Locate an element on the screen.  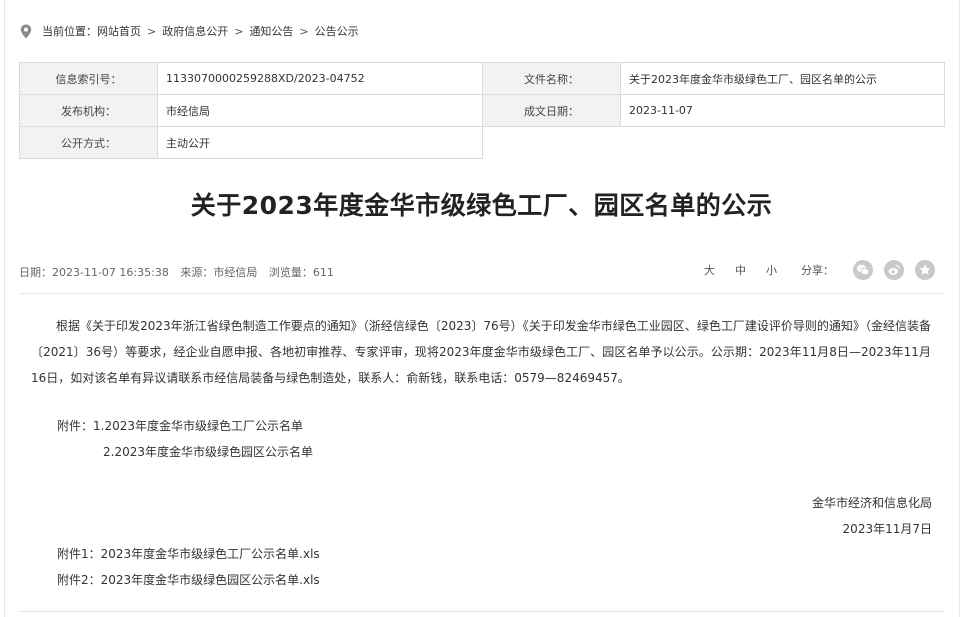
attachment-file-link-1: 附件1：2023年度金华市级绿色工厂公示名单.xls is located at coordinates (188, 553).